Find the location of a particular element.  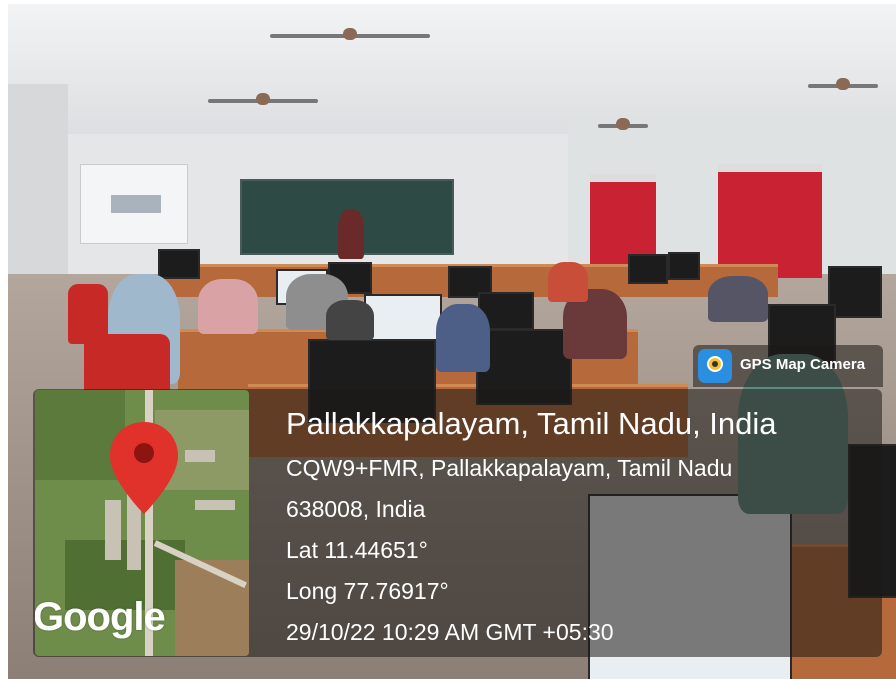

map-pin-icon is located at coordinates (144, 468).